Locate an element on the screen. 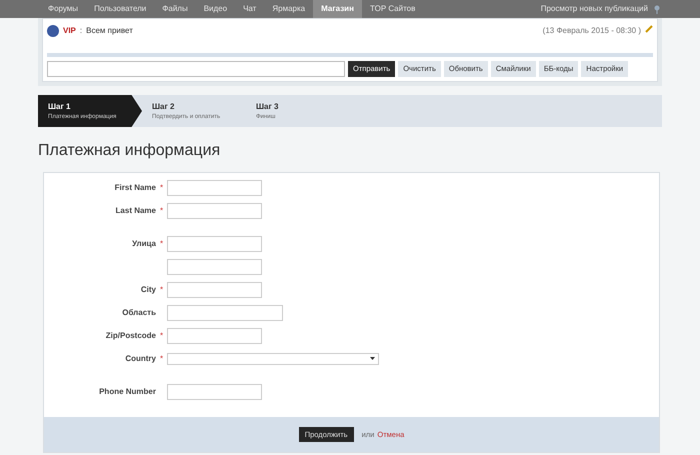 The width and height of the screenshot is (700, 455). field-label: Country is located at coordinates (140, 358).